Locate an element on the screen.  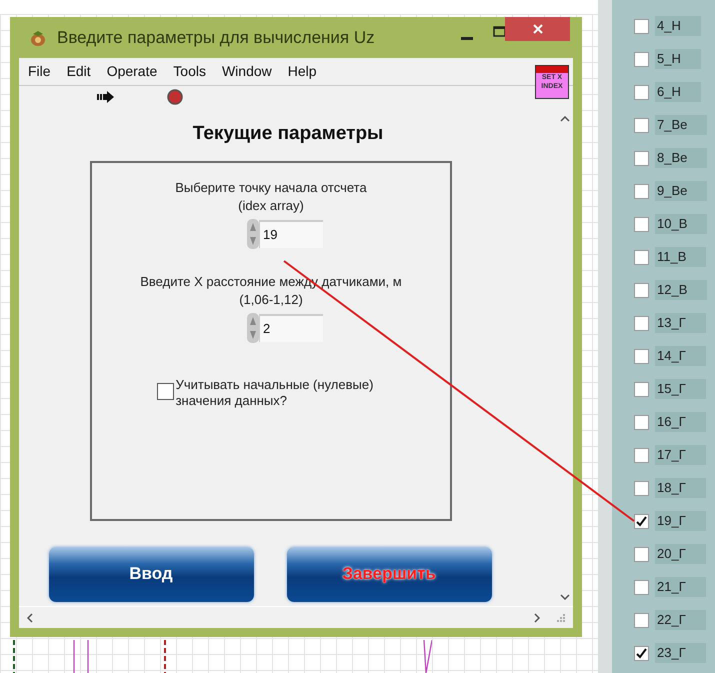
window-title: Введите параметры для вычисления Uz is located at coordinates (216, 37).